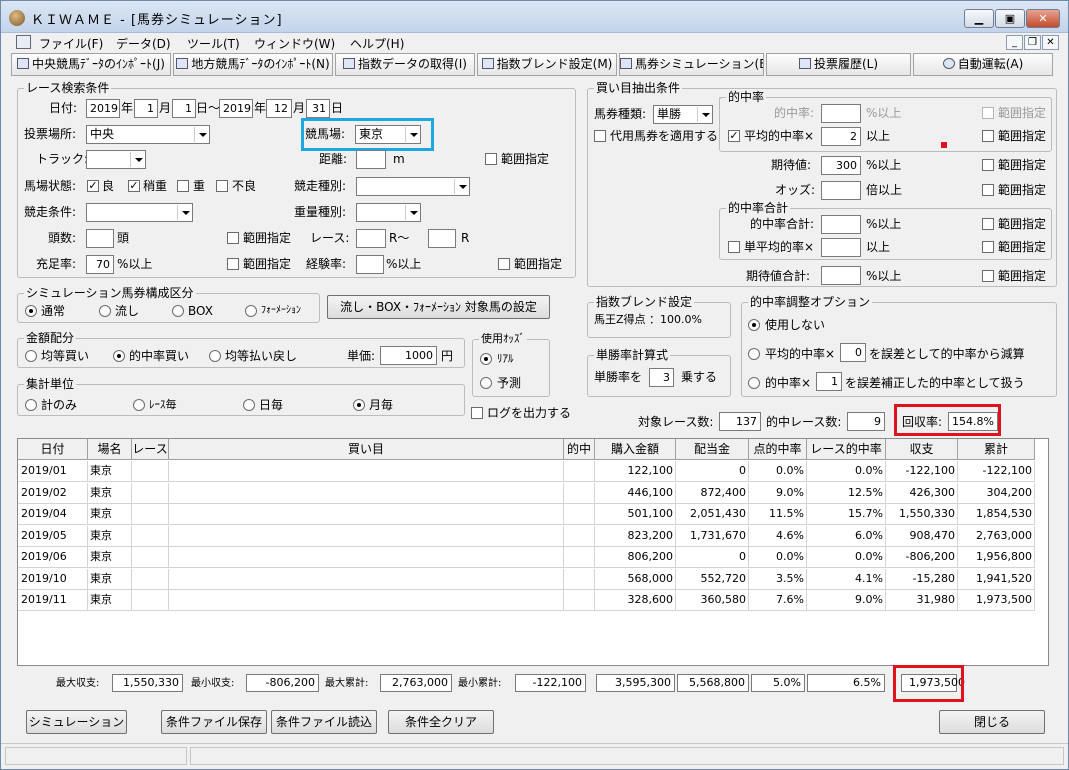 Image resolution: width=1069 pixels, height=770 pixels. What do you see at coordinates (841, 275) in the screenshot?
I see `ev-sum-input` at bounding box center [841, 275].